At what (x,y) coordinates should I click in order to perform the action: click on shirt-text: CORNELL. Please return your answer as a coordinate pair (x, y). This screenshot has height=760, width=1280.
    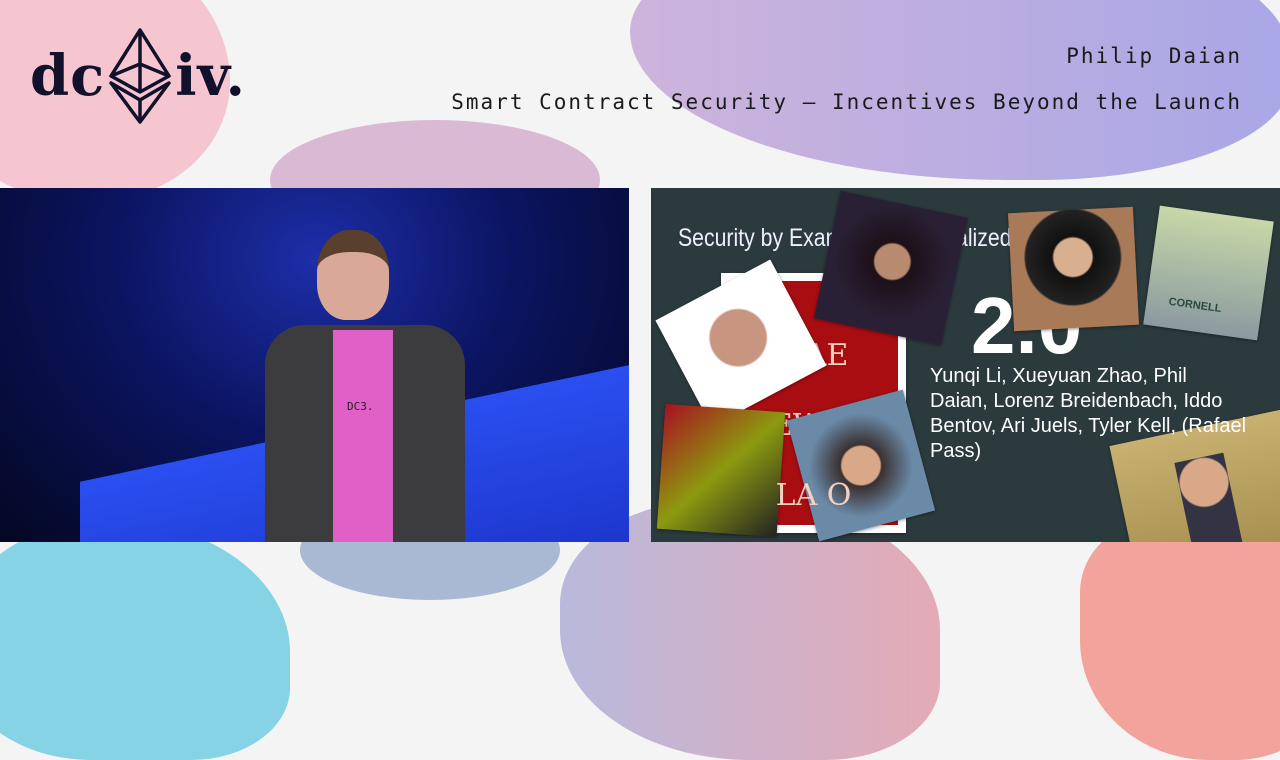
    Looking at the image, I should click on (1195, 305).